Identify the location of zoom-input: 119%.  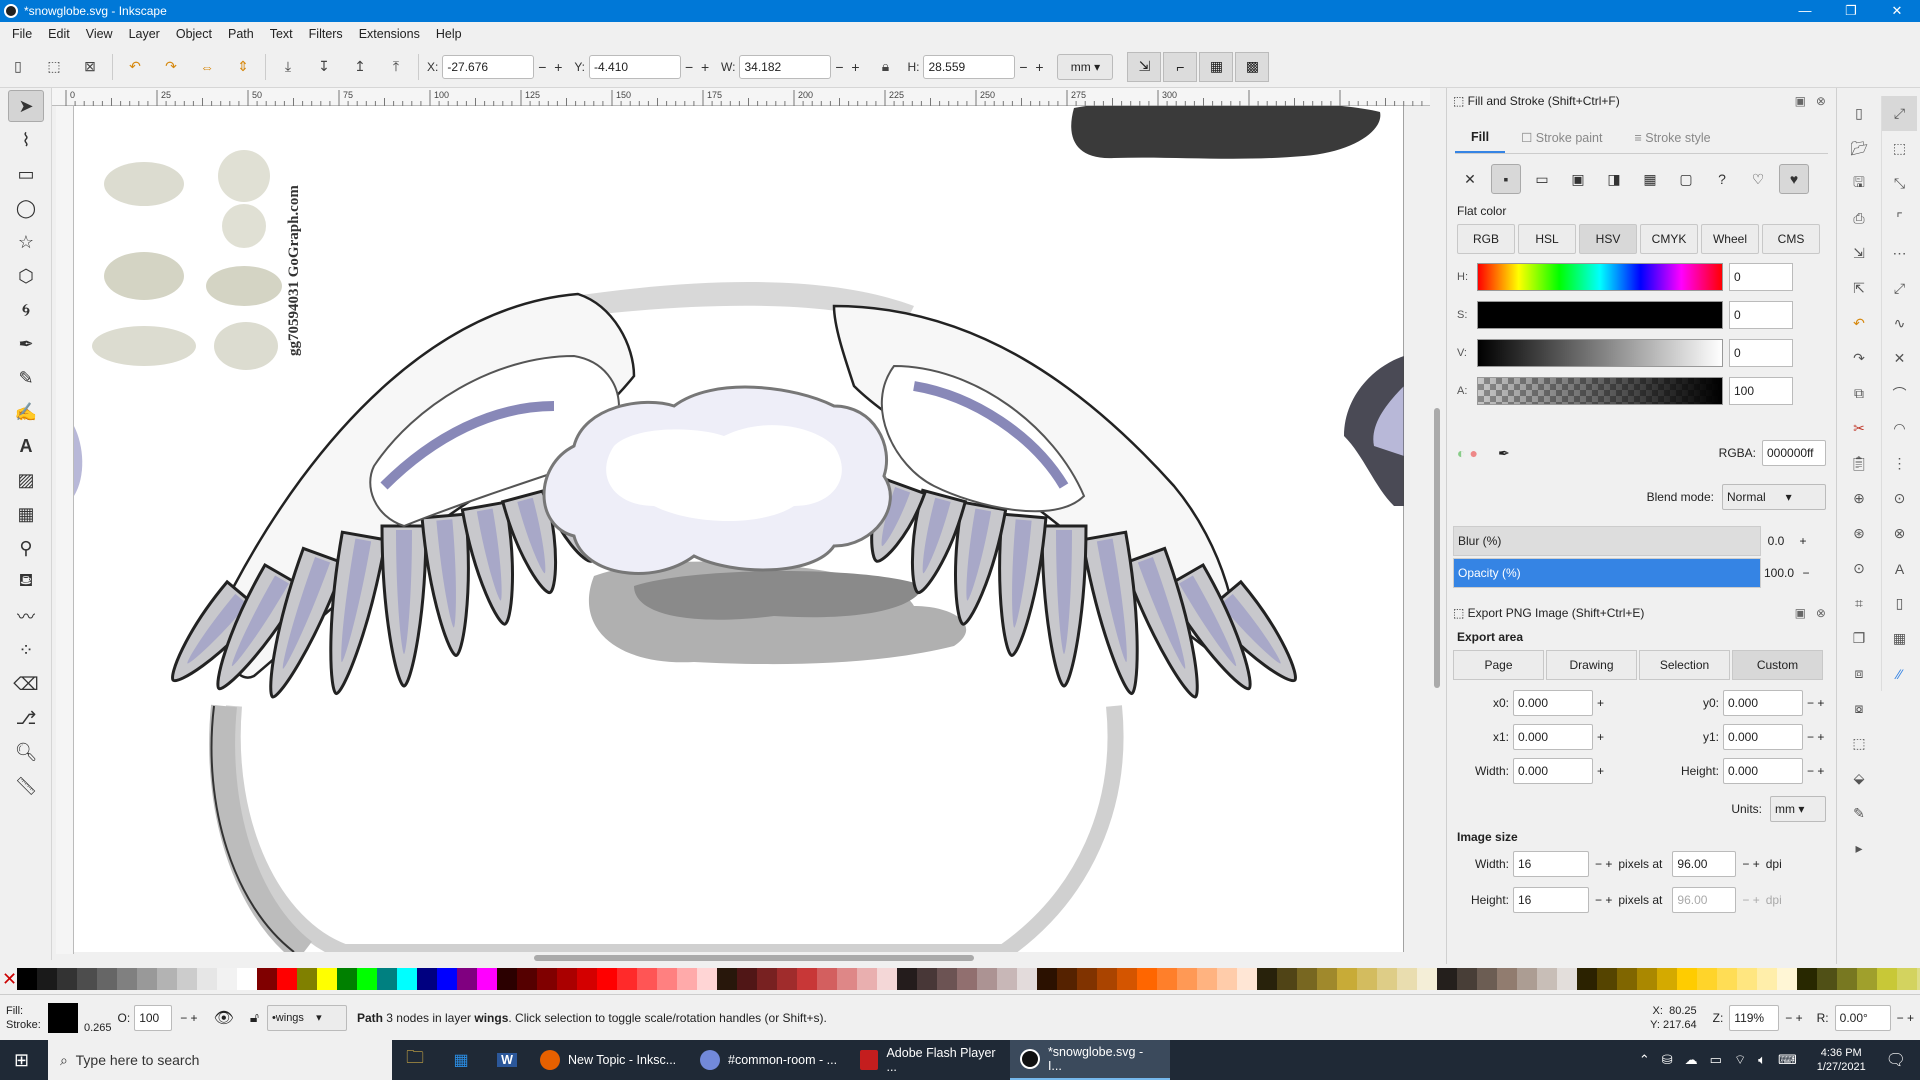
(1754, 1017).